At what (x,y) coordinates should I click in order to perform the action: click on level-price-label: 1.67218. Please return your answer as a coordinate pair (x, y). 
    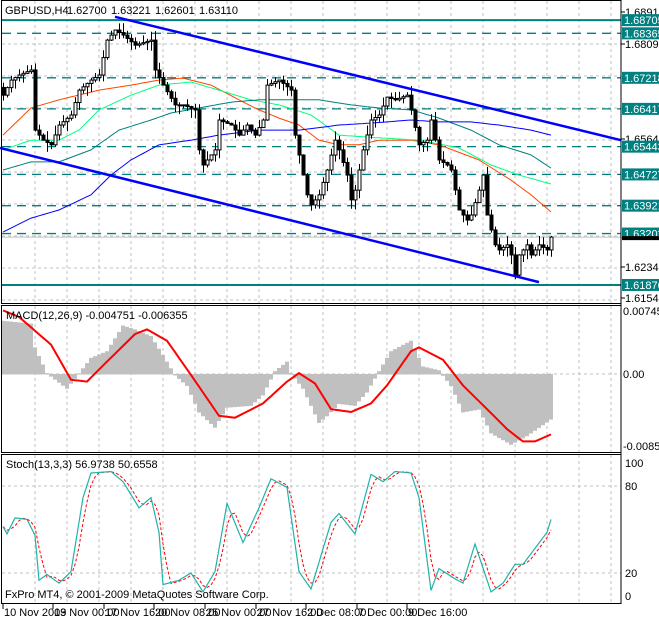
    Looking at the image, I should click on (641, 79).